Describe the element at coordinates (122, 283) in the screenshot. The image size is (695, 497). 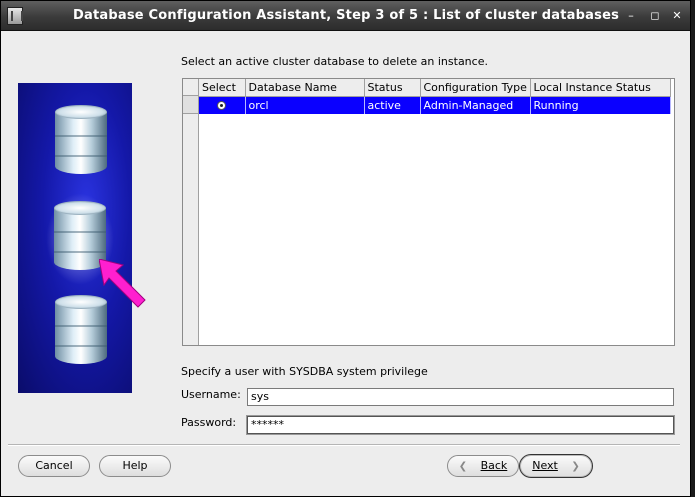
I see `pointer-arrow-icon` at that location.